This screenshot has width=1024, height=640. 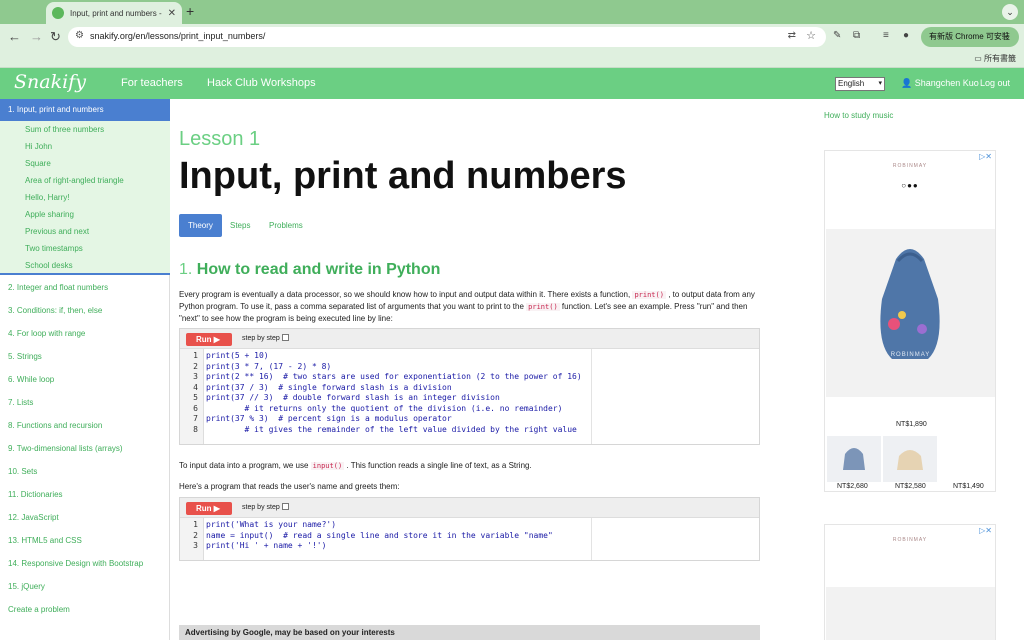 What do you see at coordinates (38, 163) in the screenshot?
I see `sidebar-subitem: Square` at bounding box center [38, 163].